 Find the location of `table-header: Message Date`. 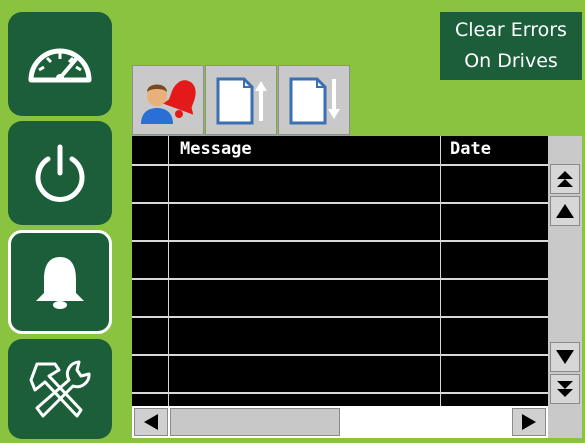

table-header: Message Date is located at coordinates (340, 150).